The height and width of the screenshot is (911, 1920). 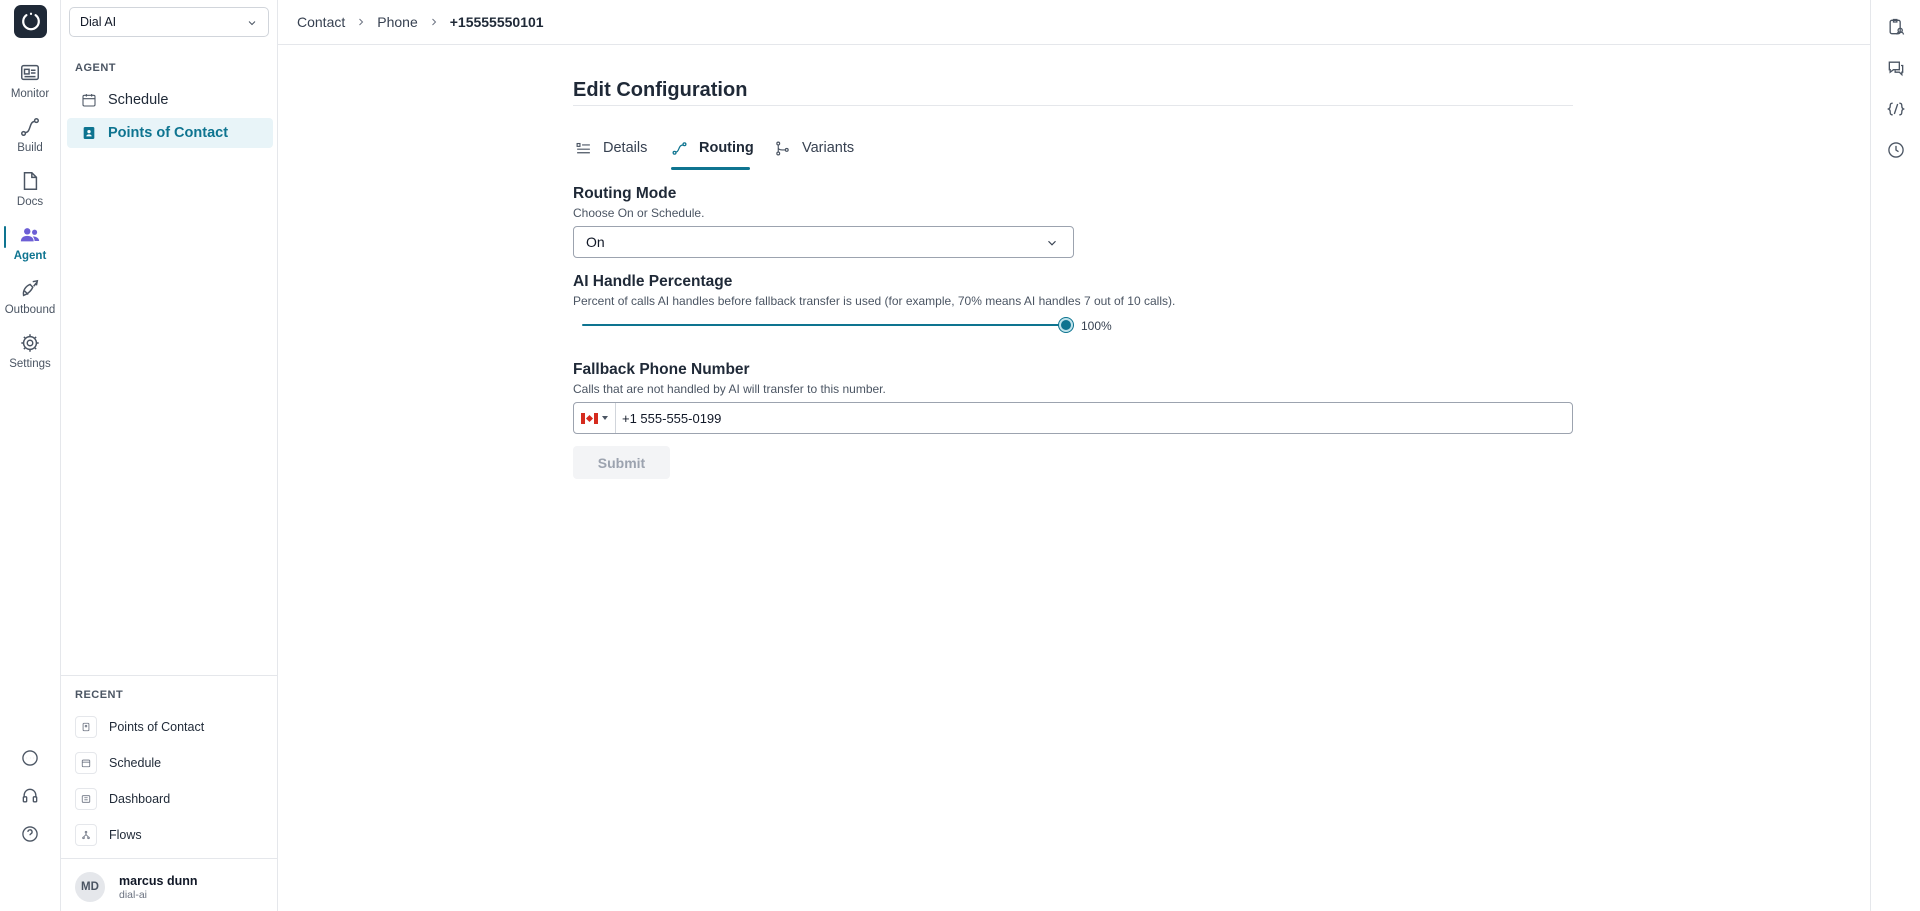 What do you see at coordinates (98, 22) in the screenshot?
I see `workspace-select-value: Dial AI` at bounding box center [98, 22].